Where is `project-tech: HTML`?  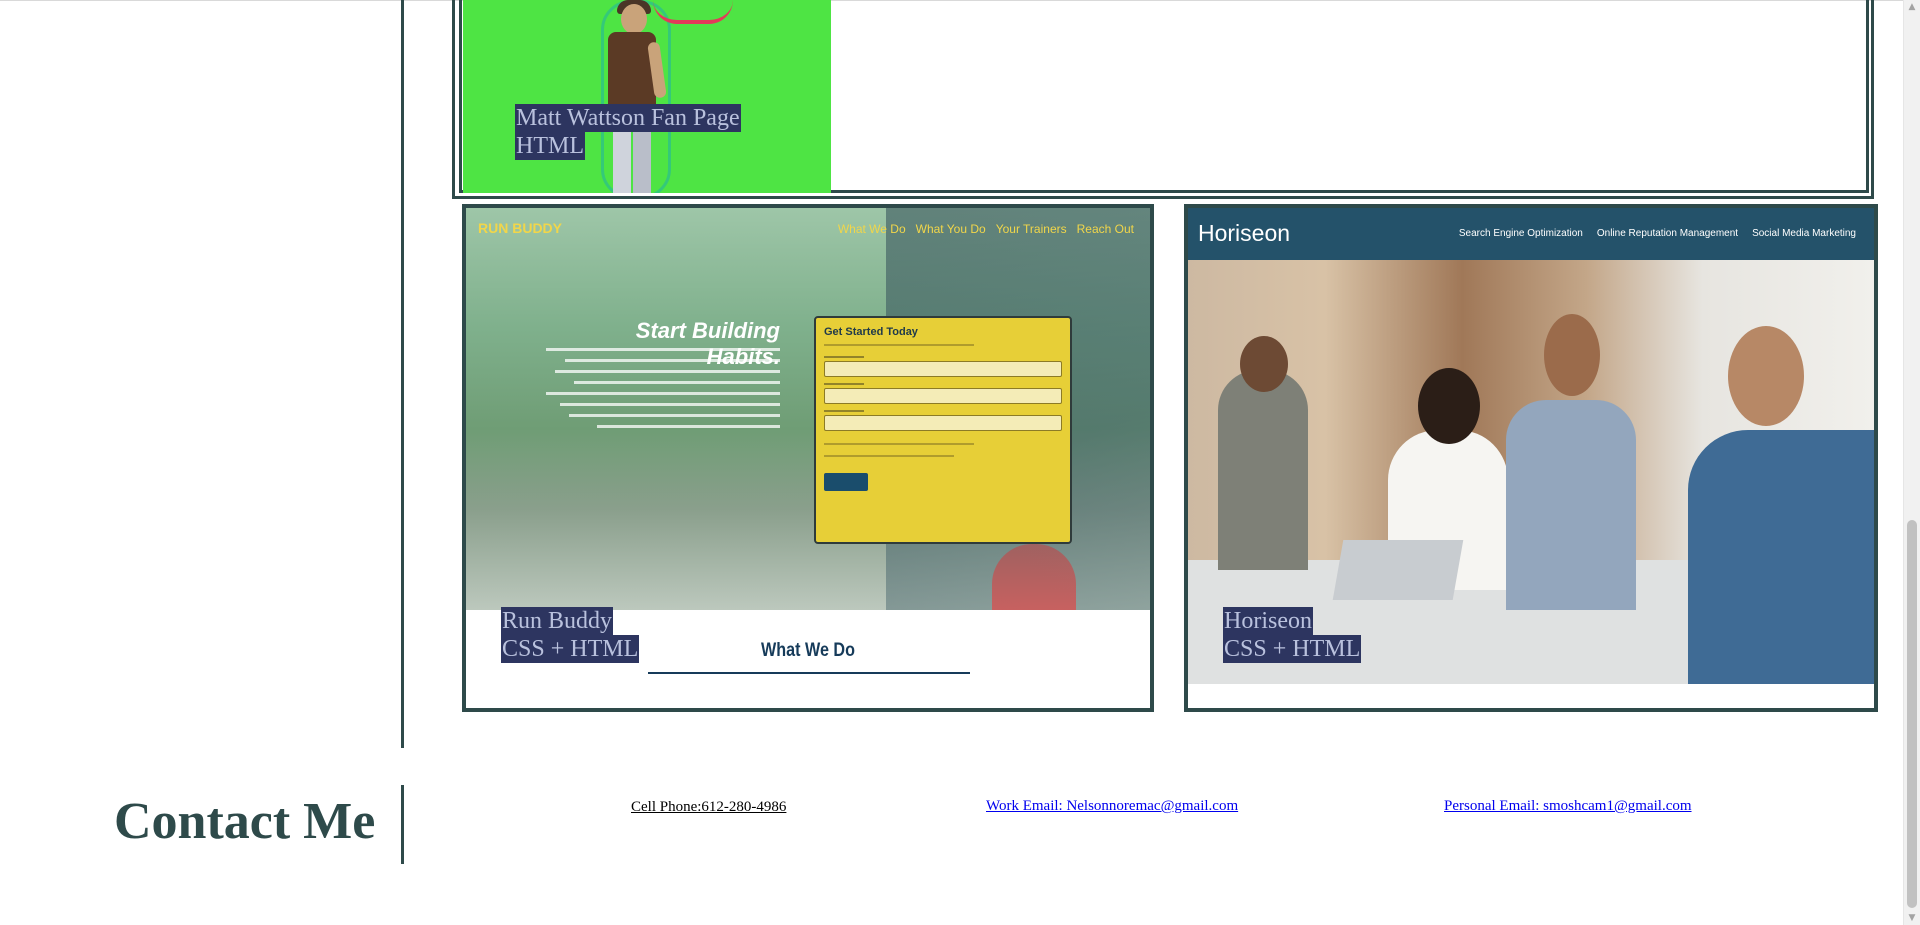
project-tech: HTML is located at coordinates (550, 146).